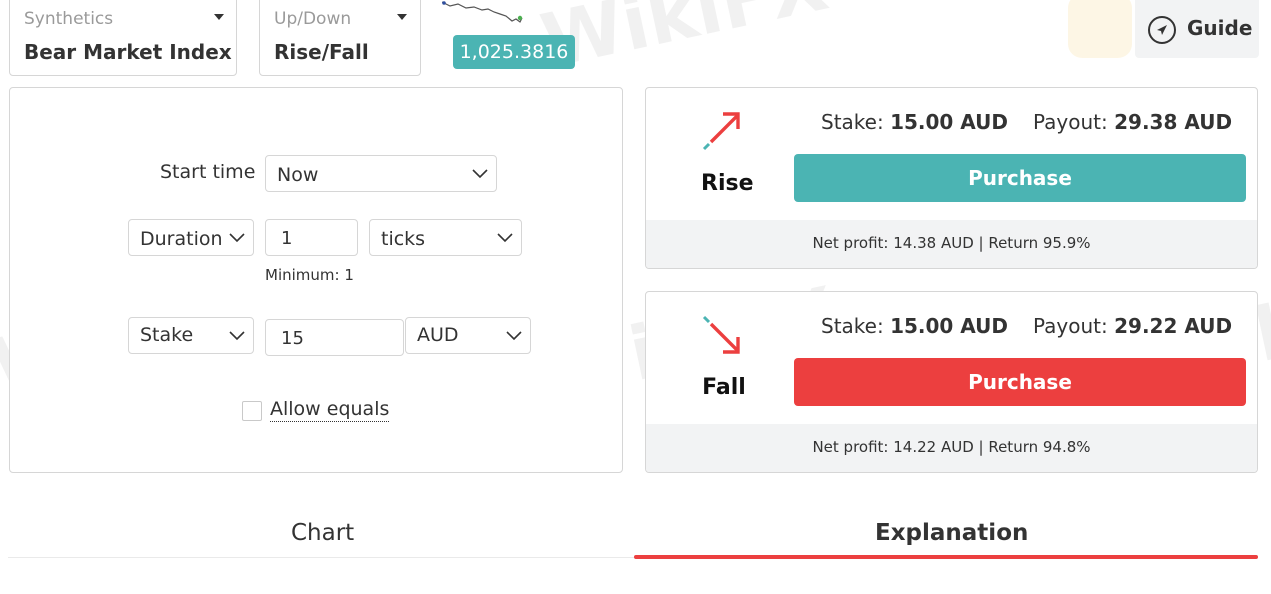 The height and width of the screenshot is (594, 1271). I want to click on trade-type-selector: Up/Down Rise/Fall, so click(340, 38).